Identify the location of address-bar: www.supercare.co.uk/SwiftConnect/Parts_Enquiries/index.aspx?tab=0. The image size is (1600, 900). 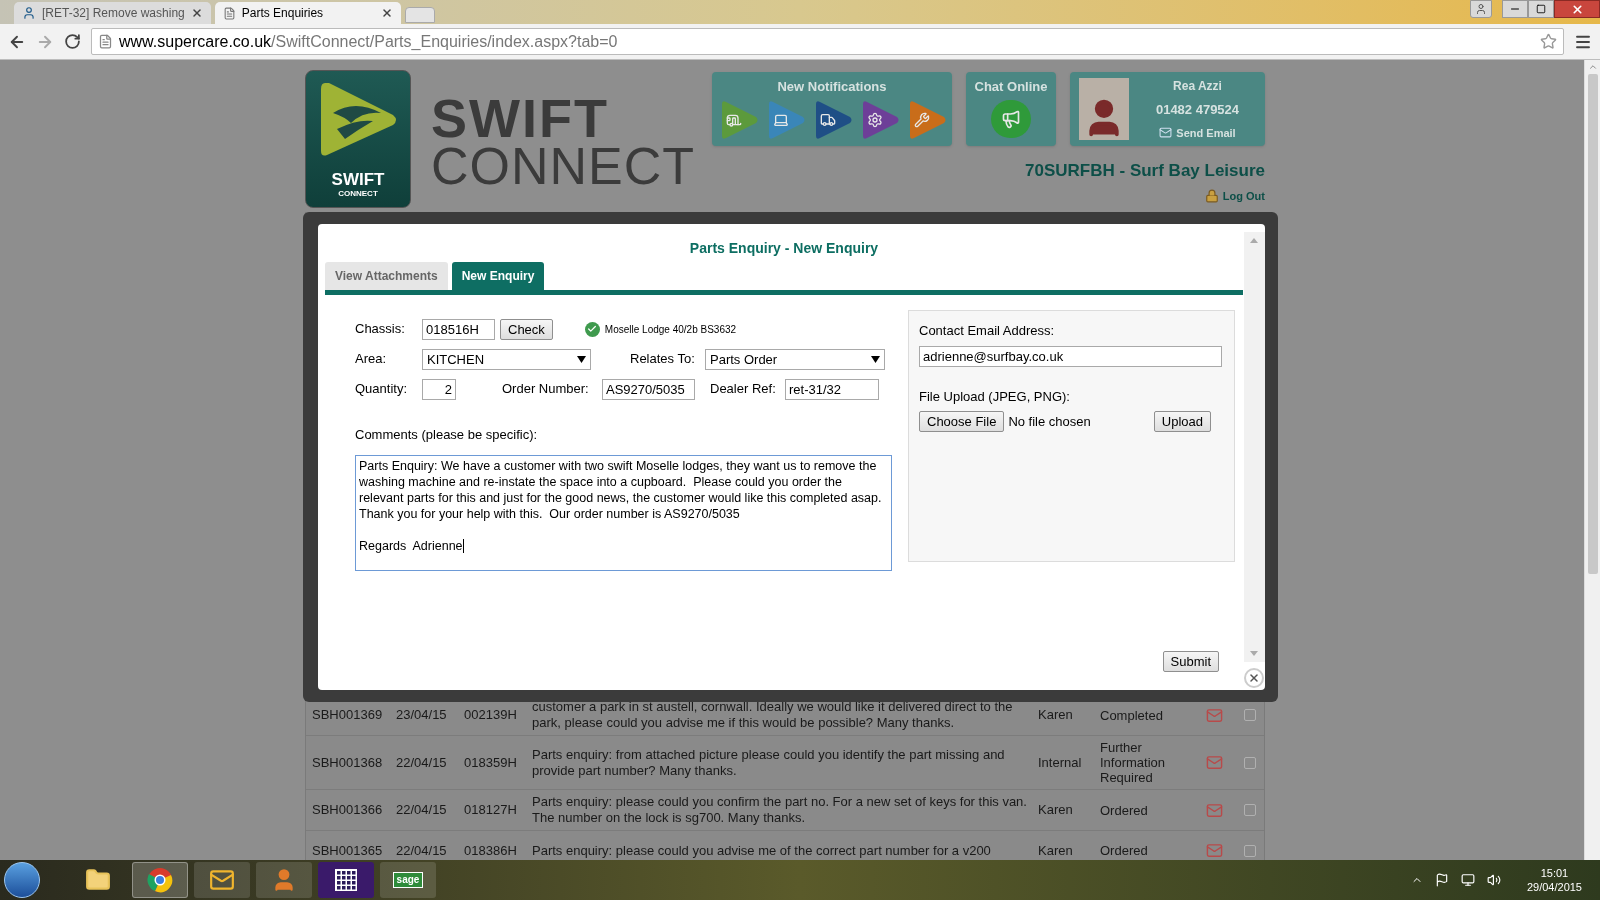
(827, 41).